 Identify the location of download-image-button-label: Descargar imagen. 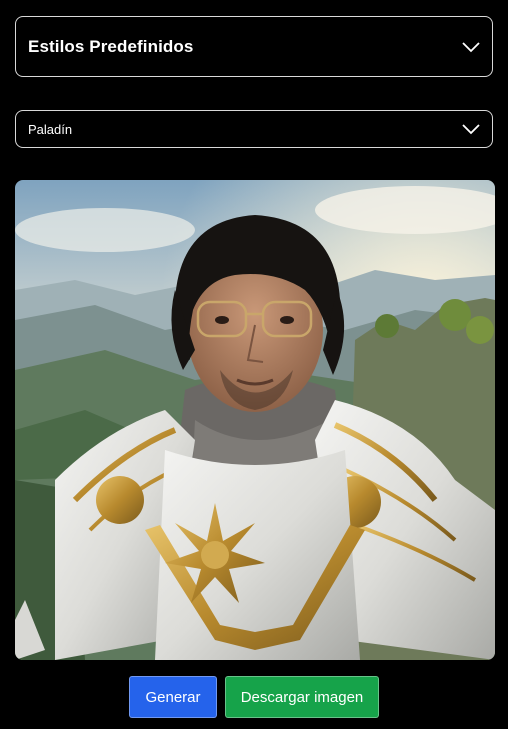
(302, 697).